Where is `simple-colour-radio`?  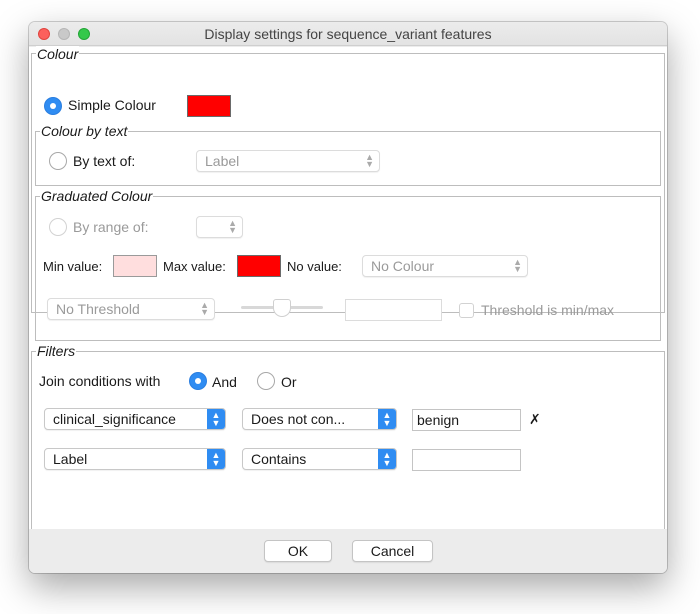
simple-colour-radio is located at coordinates (53, 106).